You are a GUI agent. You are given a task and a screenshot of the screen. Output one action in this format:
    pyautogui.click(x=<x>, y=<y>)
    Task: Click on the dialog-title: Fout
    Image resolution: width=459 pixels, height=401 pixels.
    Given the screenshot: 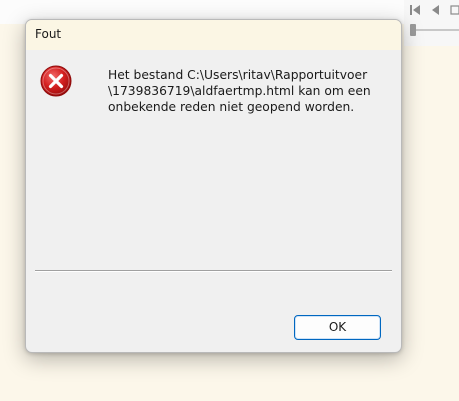 What is the action you would take?
    pyautogui.click(x=48, y=34)
    